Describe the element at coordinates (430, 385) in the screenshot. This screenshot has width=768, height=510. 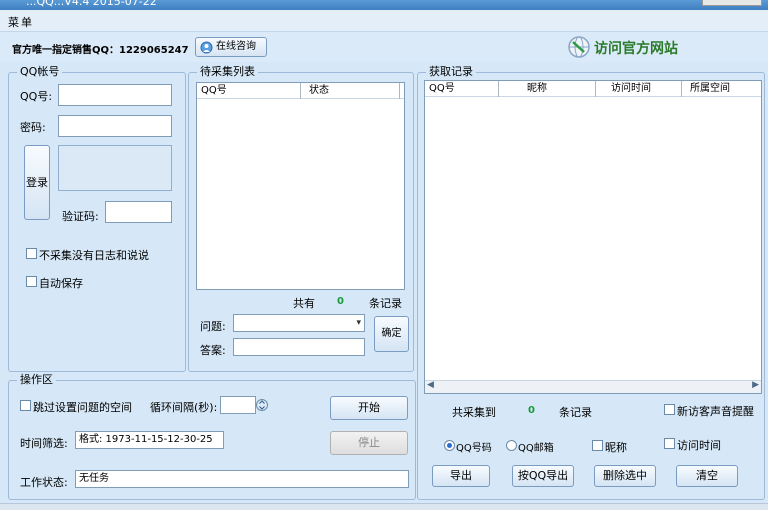
I see `scroll-left-icon: ◀` at that location.